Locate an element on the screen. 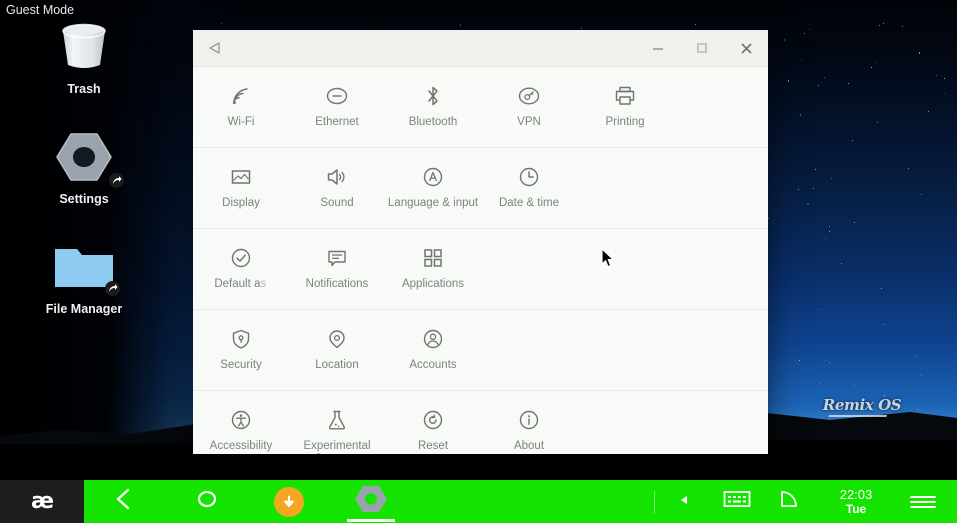  maximize-icon is located at coordinates (702, 48).